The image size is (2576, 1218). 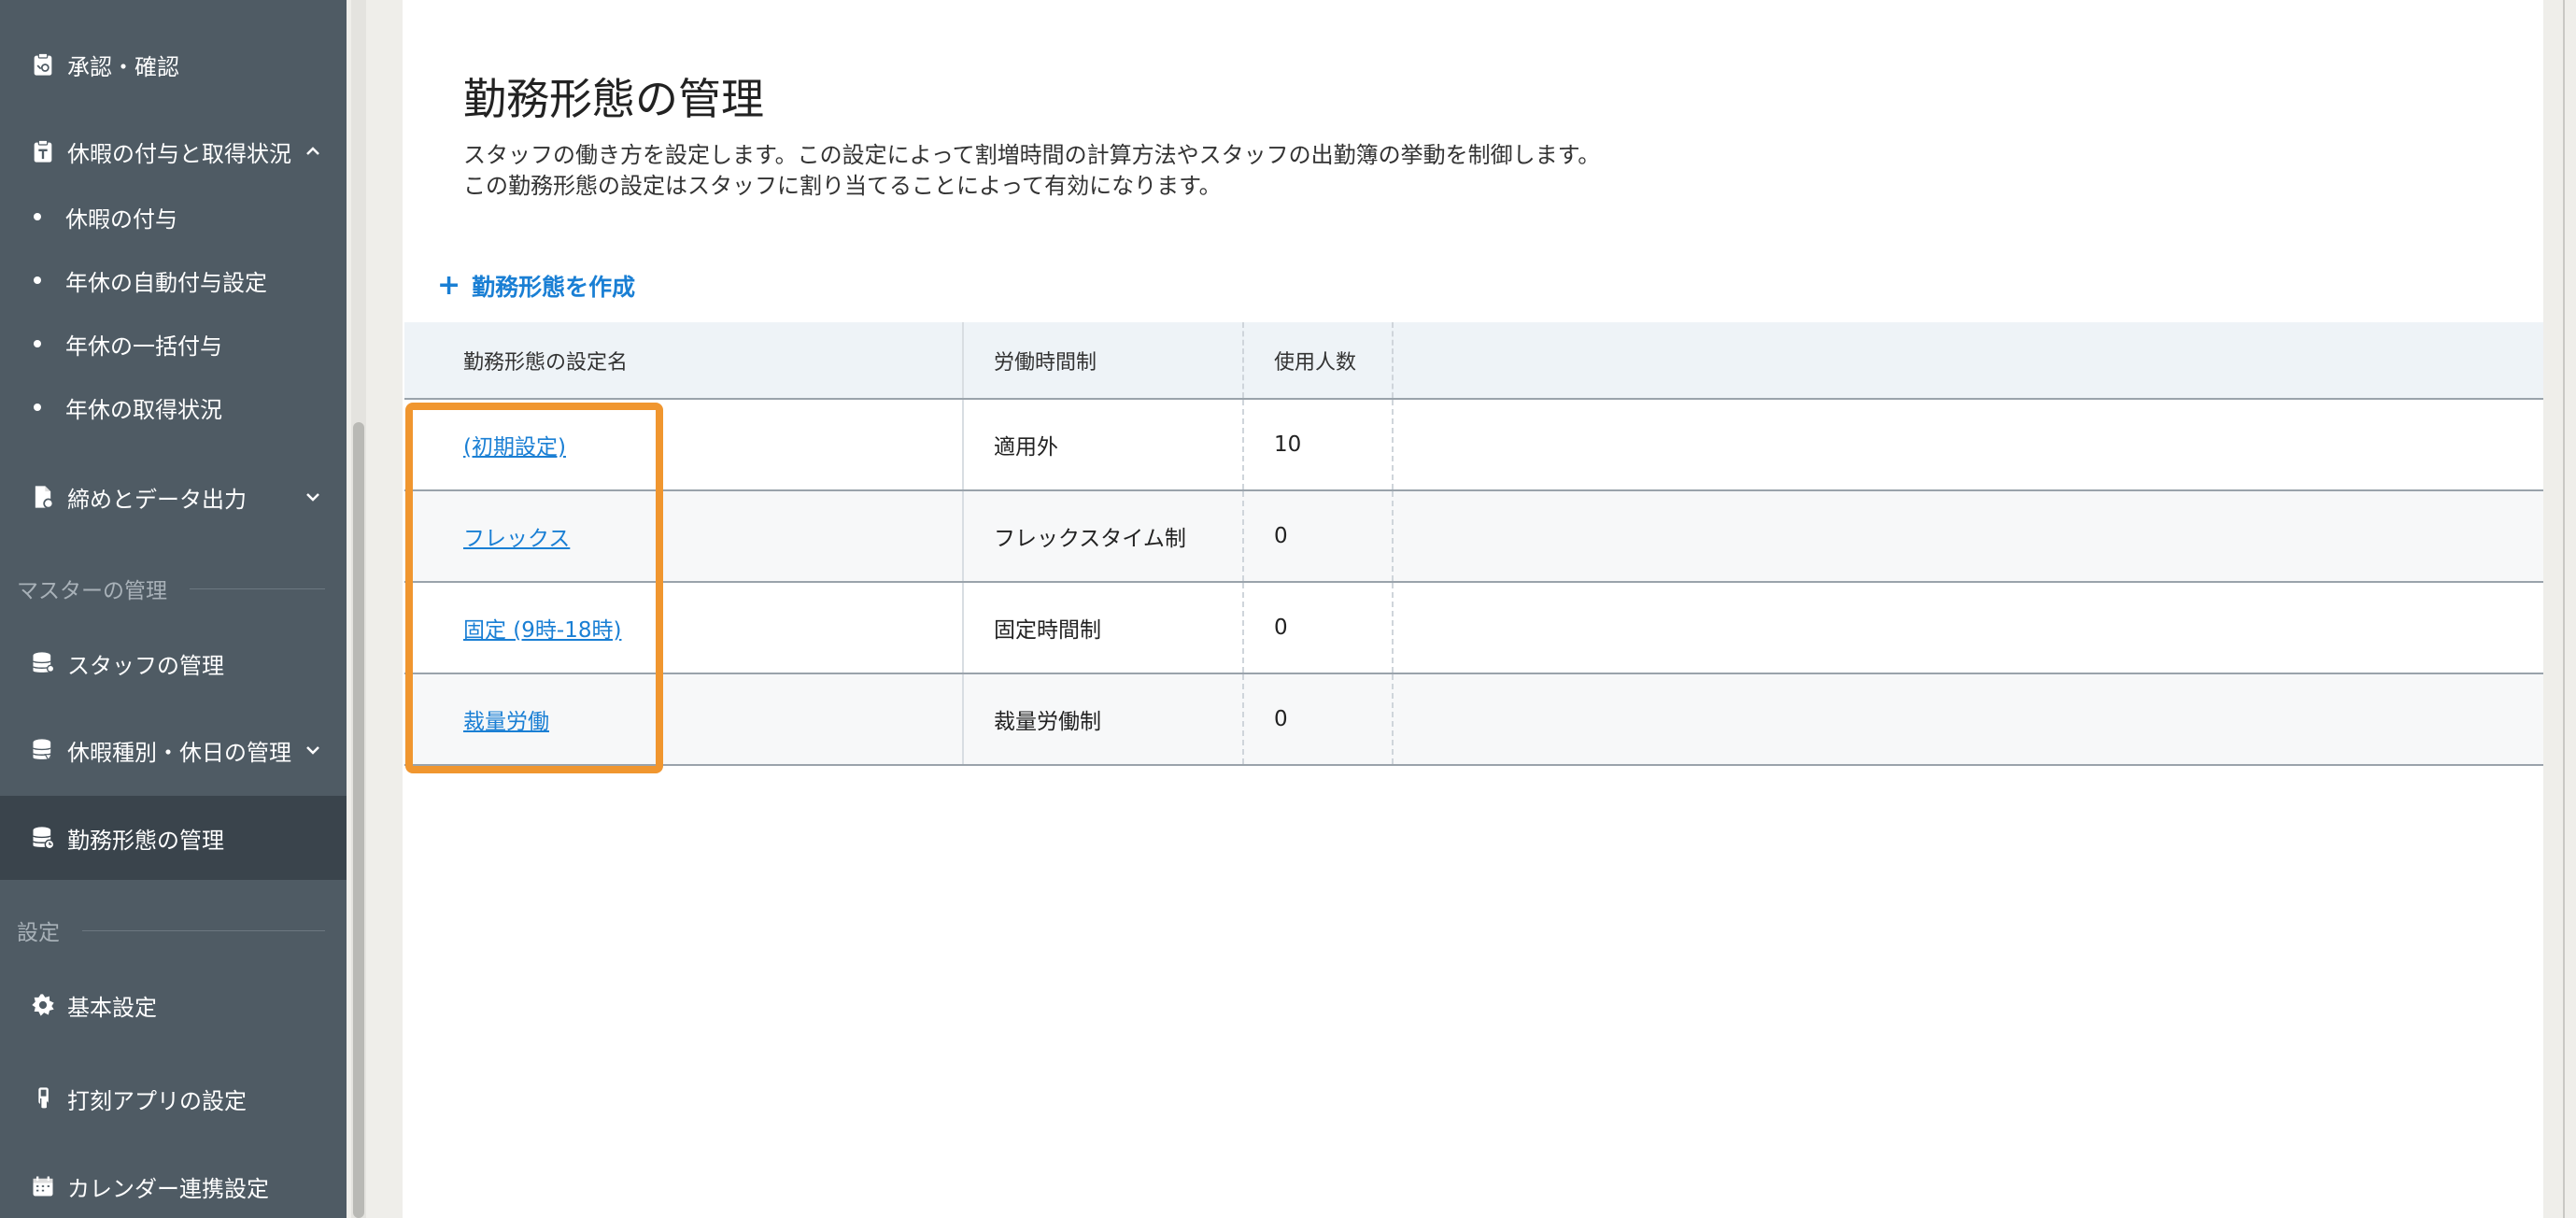 I want to click on column-header-count: 使用人数, so click(x=1315, y=360).